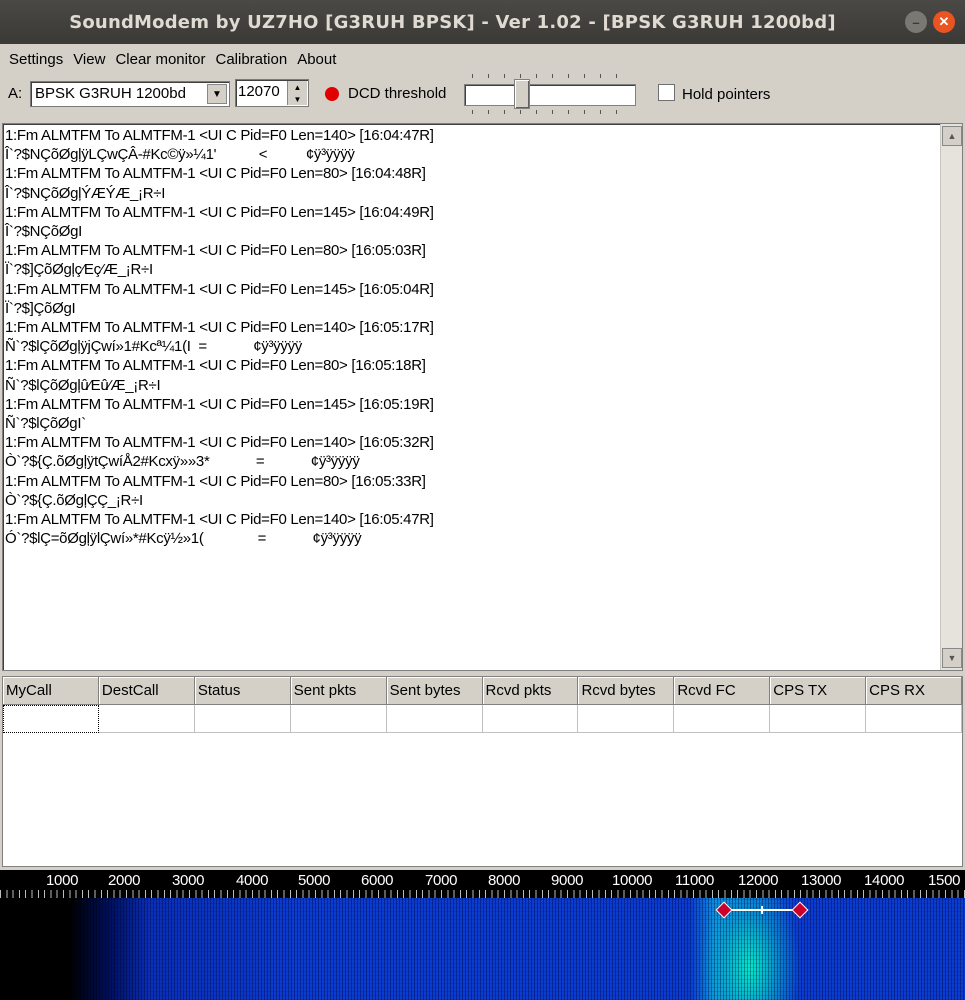 This screenshot has height=1000, width=965. What do you see at coordinates (821, 880) in the screenshot?
I see `scale-label: 13000` at bounding box center [821, 880].